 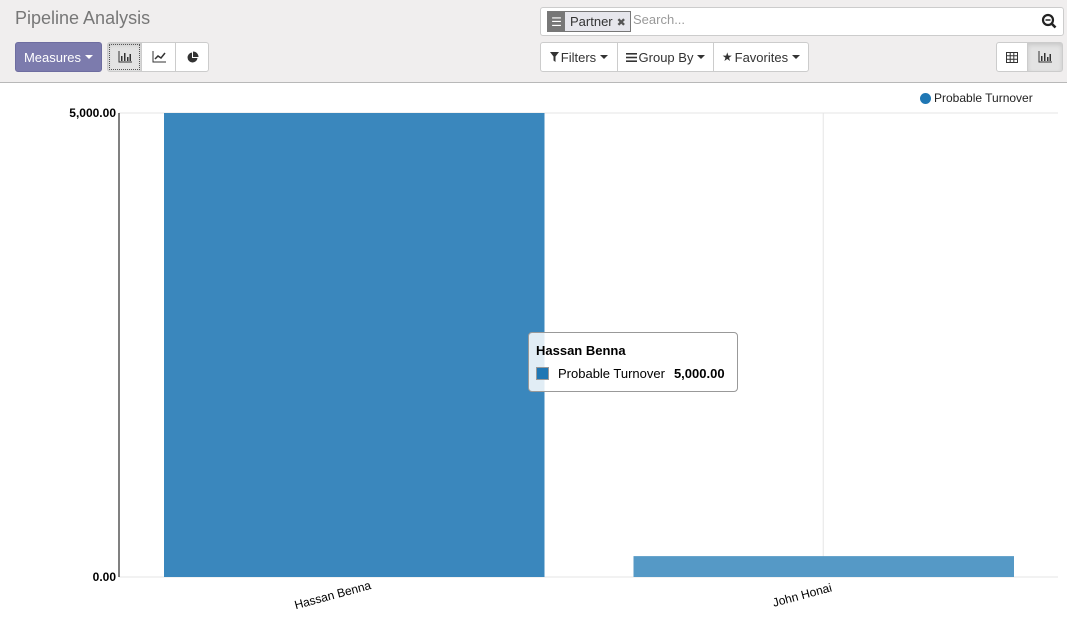 What do you see at coordinates (333, 595) in the screenshot?
I see `x-tick-label: Hassan Benna` at bounding box center [333, 595].